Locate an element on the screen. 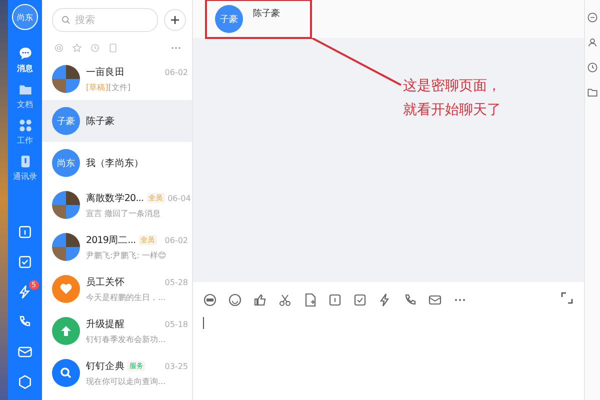 This screenshot has width=600, height=400. folder-icon is located at coordinates (592, 92).